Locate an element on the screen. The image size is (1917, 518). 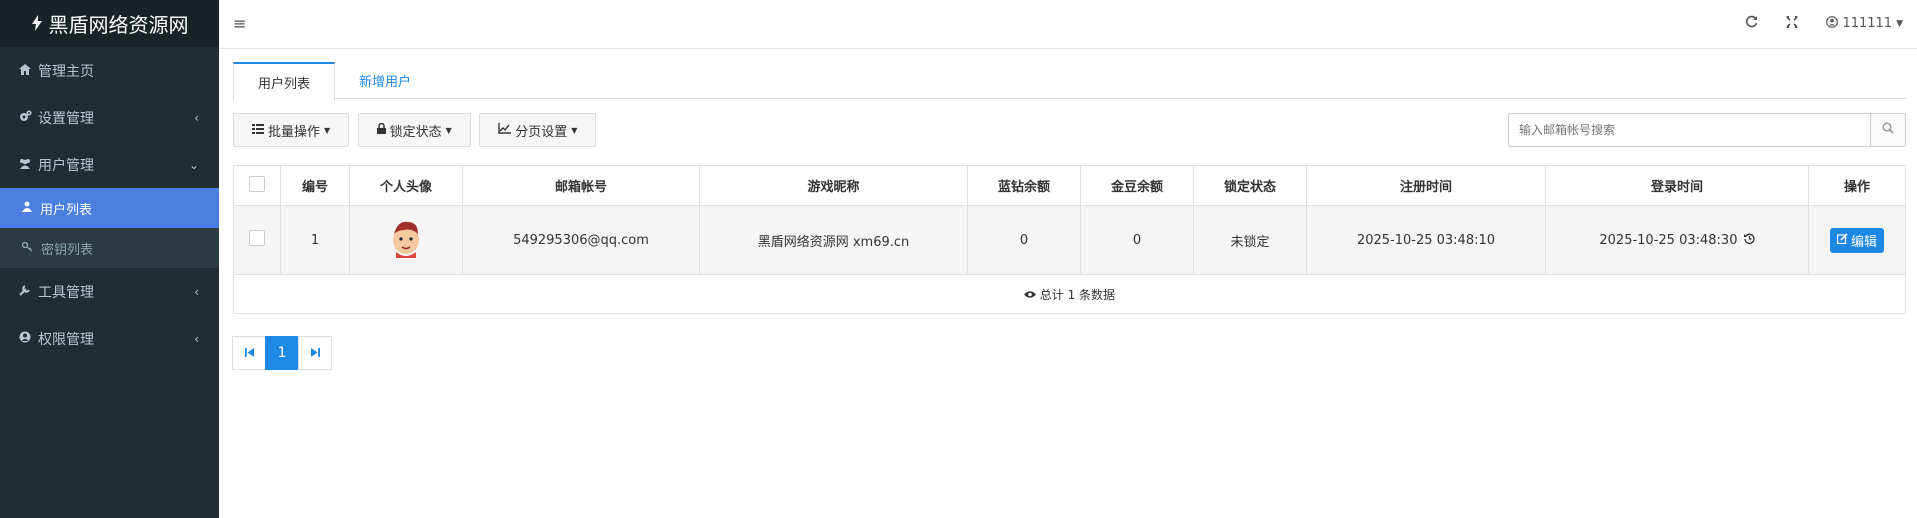
sidebar-subitem-label: 密钥列表 is located at coordinates (67, 250).